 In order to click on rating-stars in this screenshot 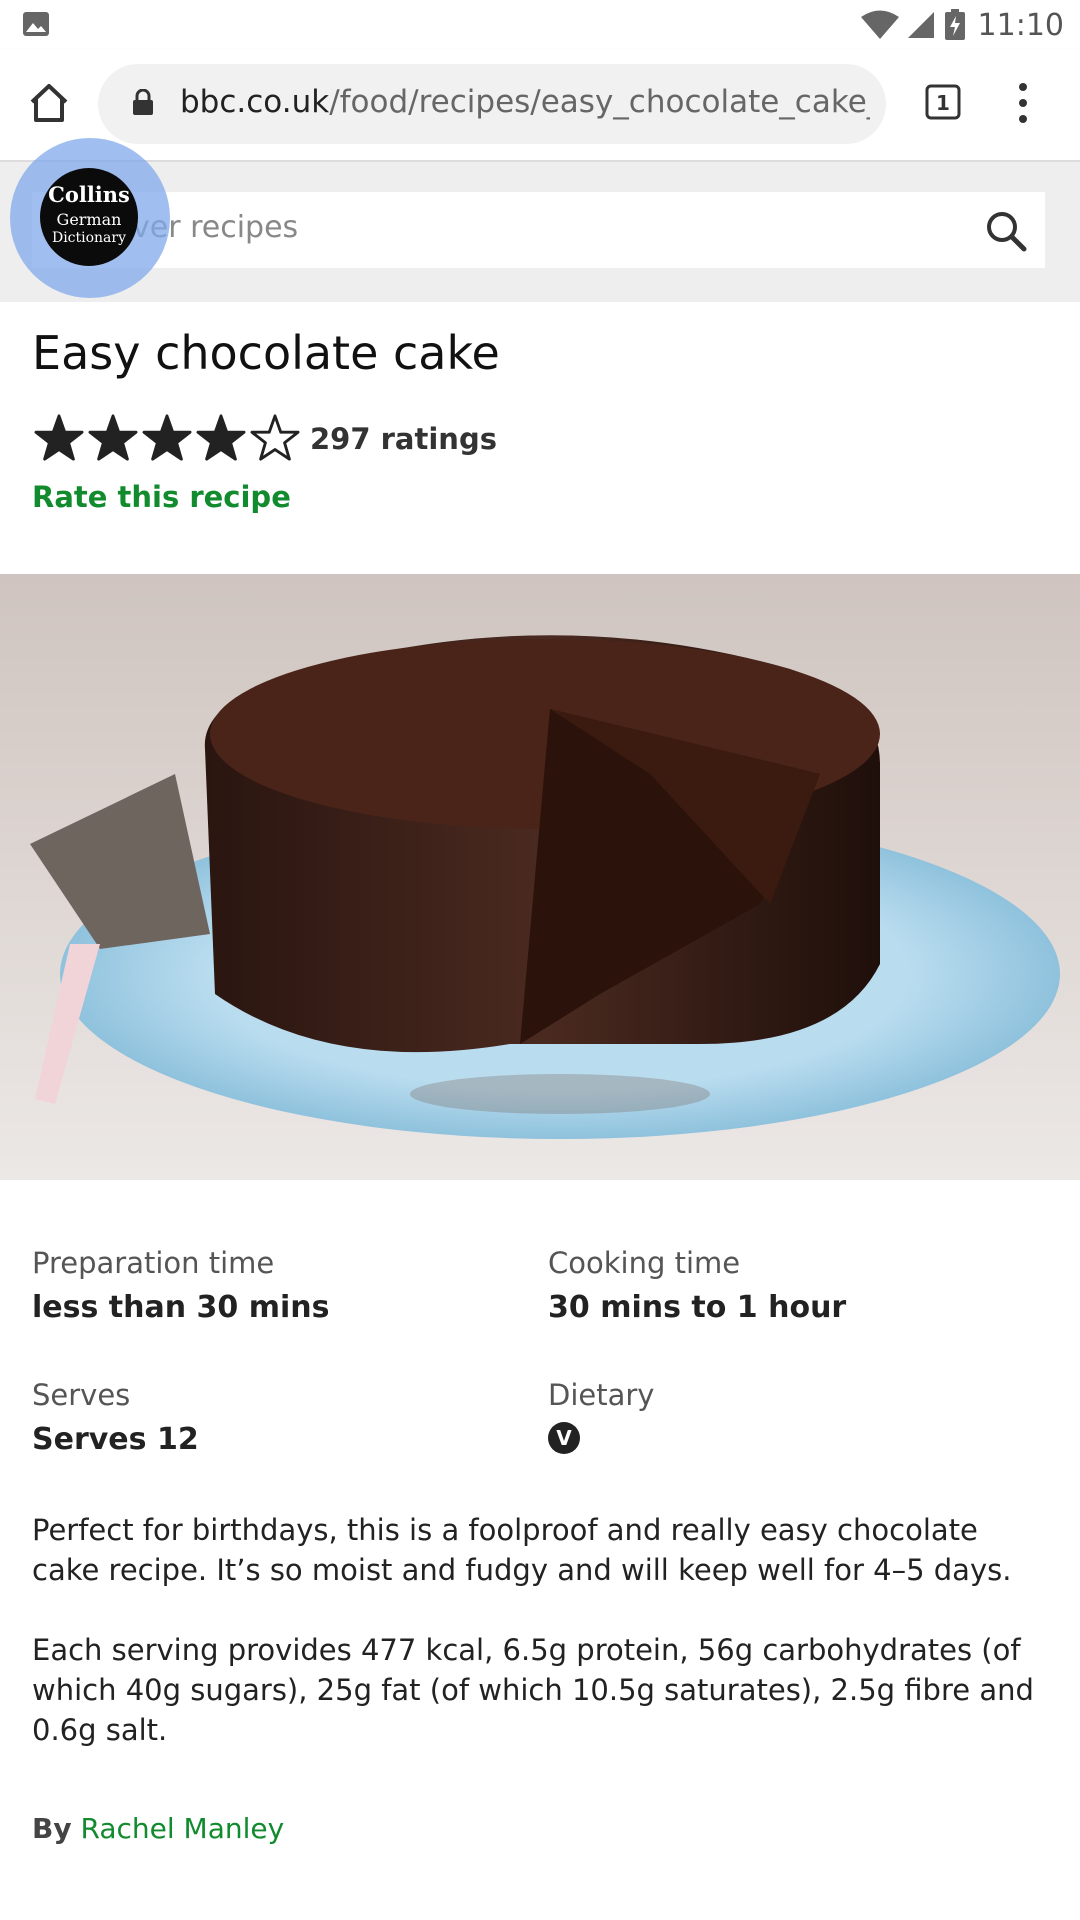, I will do `click(167, 438)`.